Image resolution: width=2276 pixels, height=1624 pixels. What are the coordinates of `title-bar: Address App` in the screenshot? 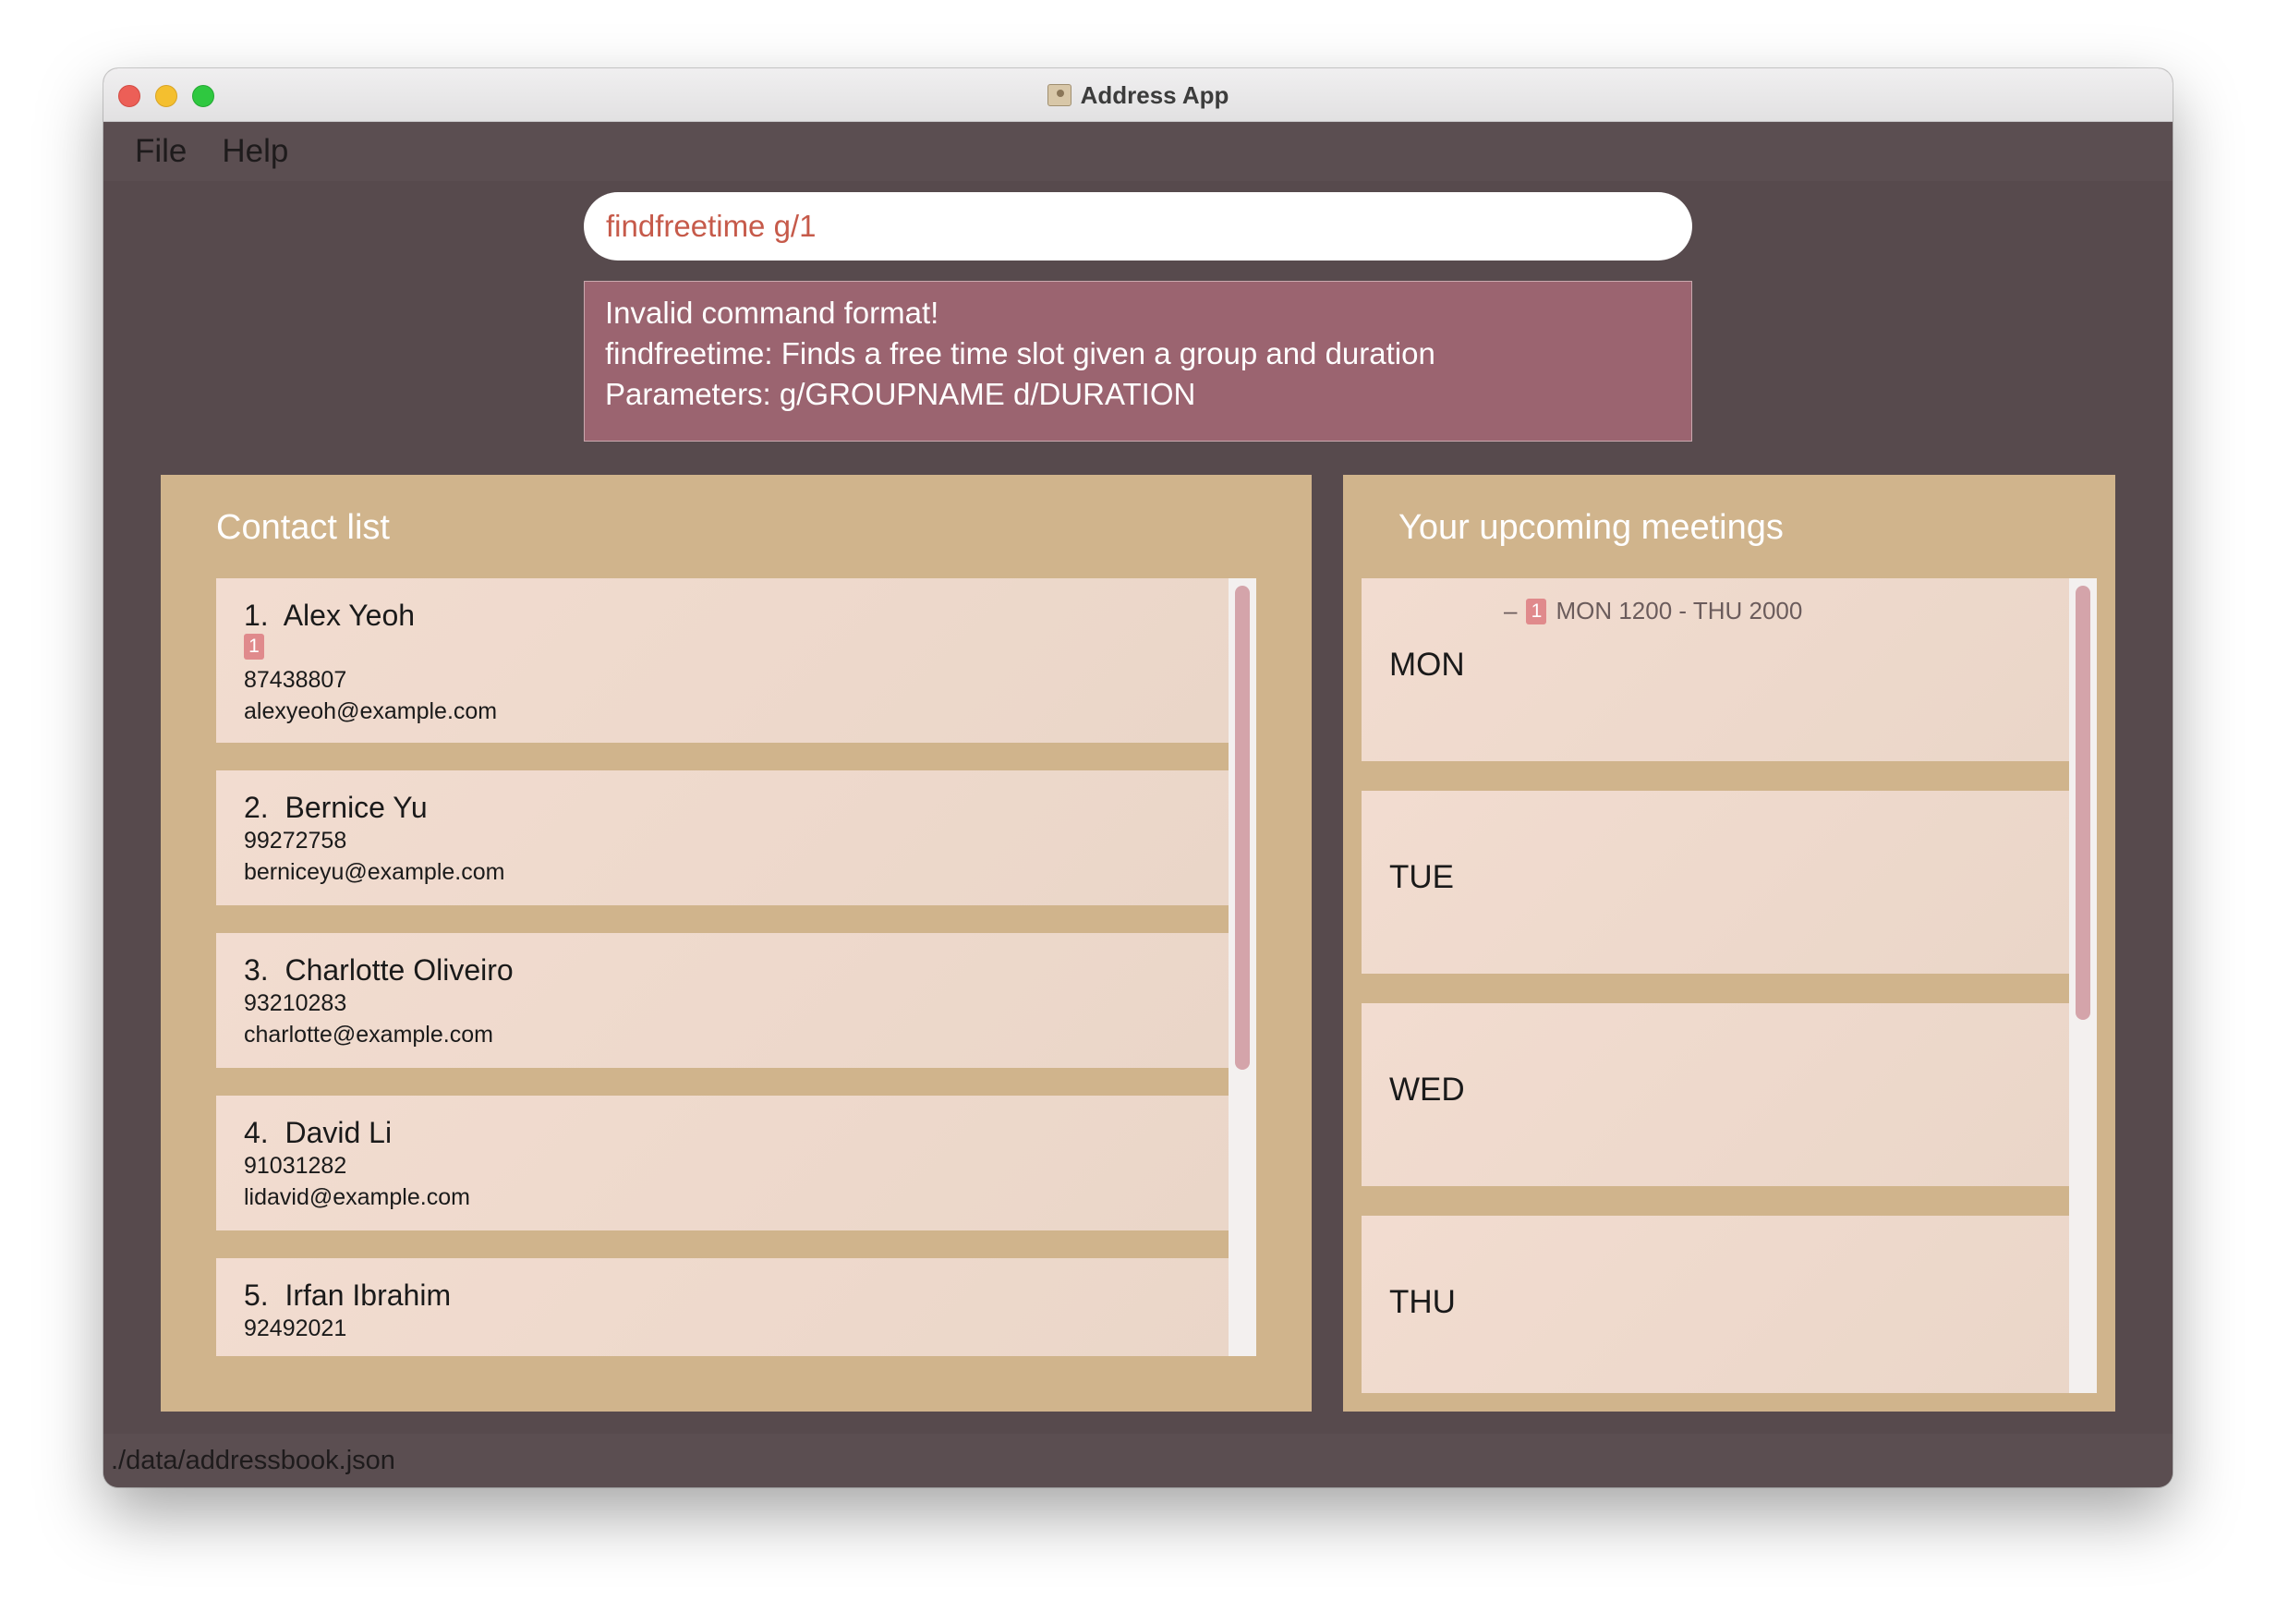 It's located at (1138, 95).